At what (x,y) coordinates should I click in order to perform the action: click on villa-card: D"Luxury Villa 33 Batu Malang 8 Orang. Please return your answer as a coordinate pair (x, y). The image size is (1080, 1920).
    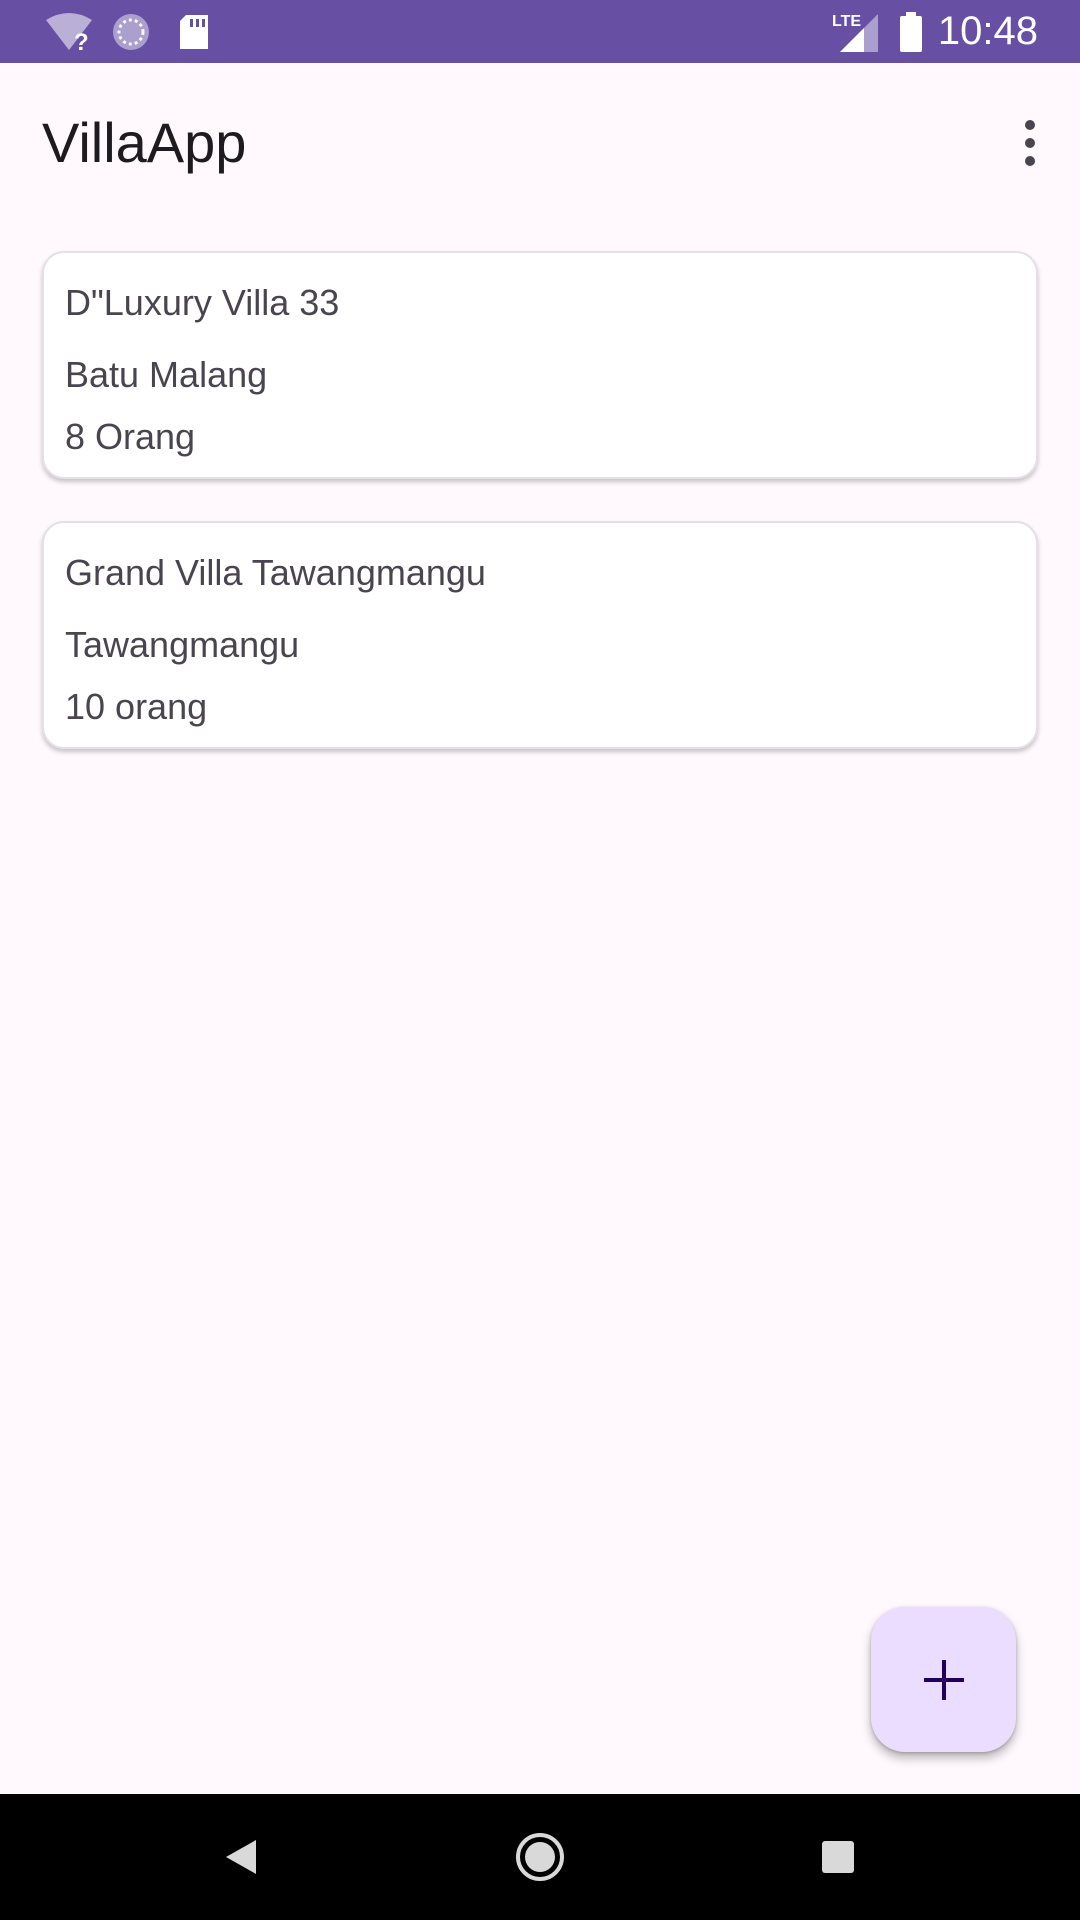
    Looking at the image, I should click on (540, 365).